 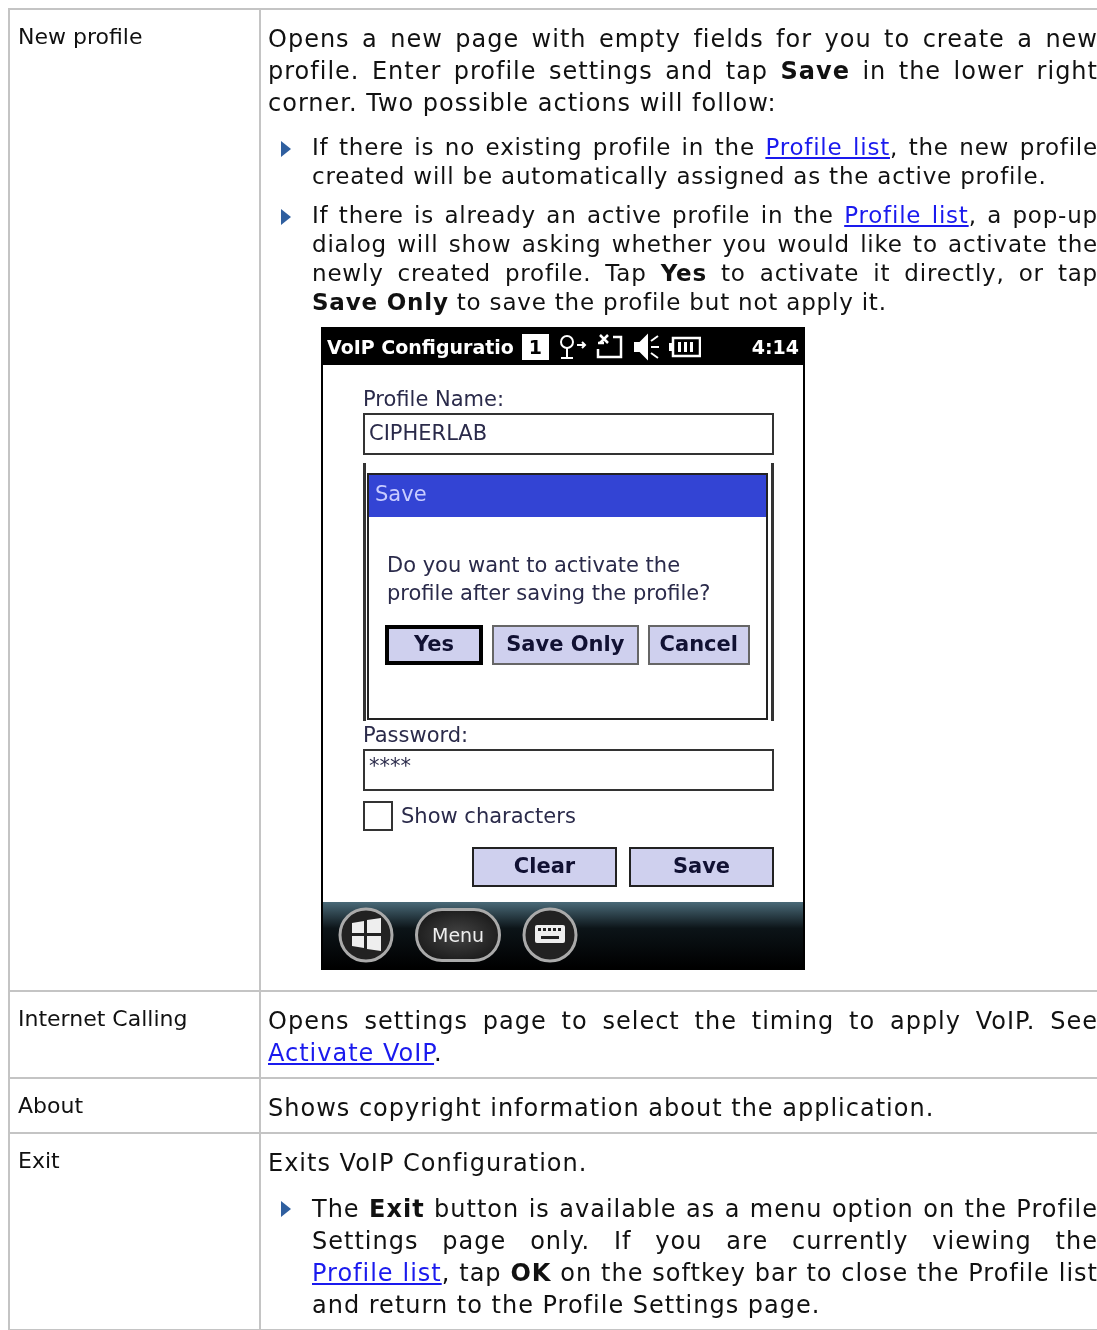 I want to click on form-button: Save, so click(x=701, y=867).